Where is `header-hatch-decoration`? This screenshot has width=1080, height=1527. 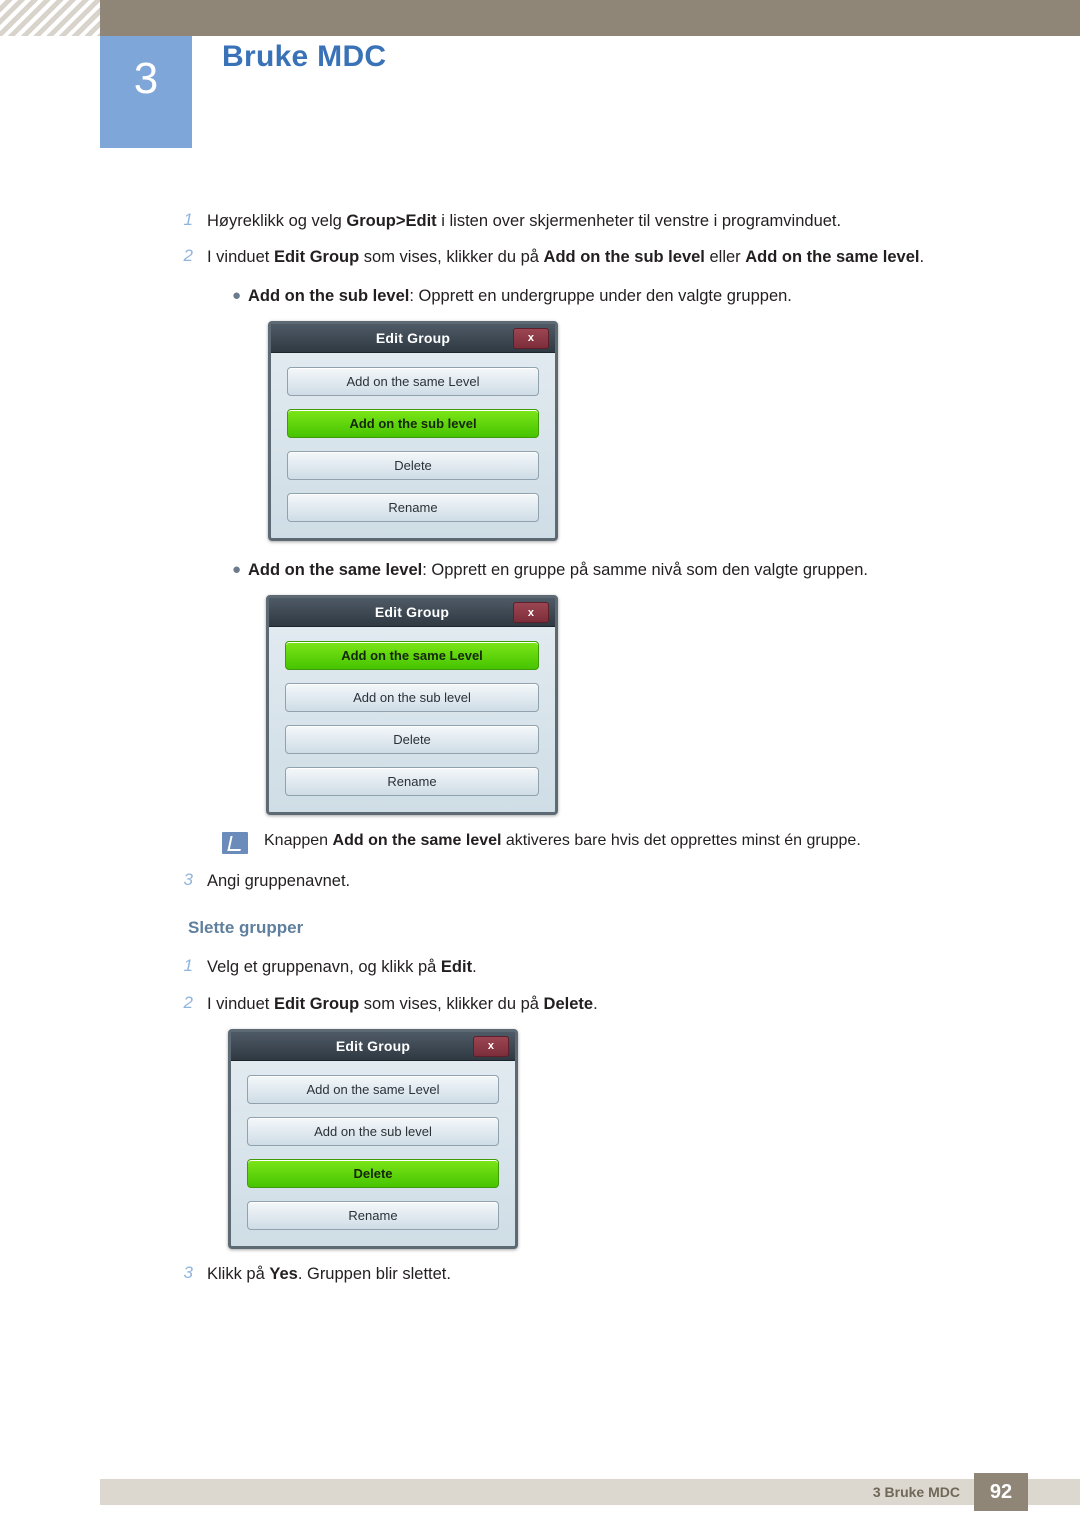 header-hatch-decoration is located at coordinates (50, 18).